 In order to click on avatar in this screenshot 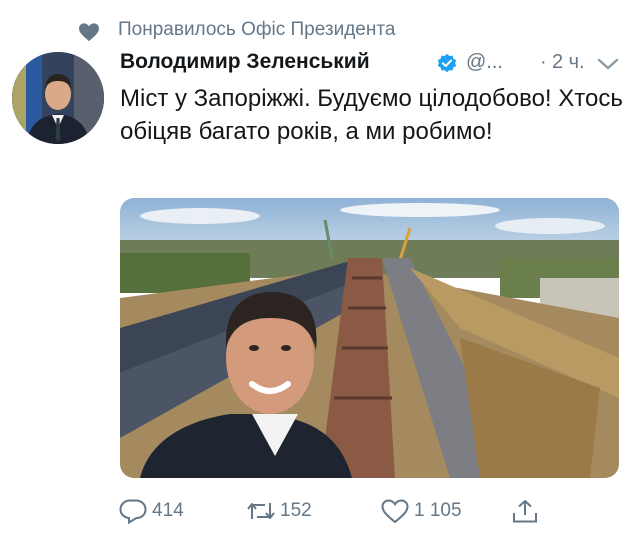, I will do `click(58, 98)`.